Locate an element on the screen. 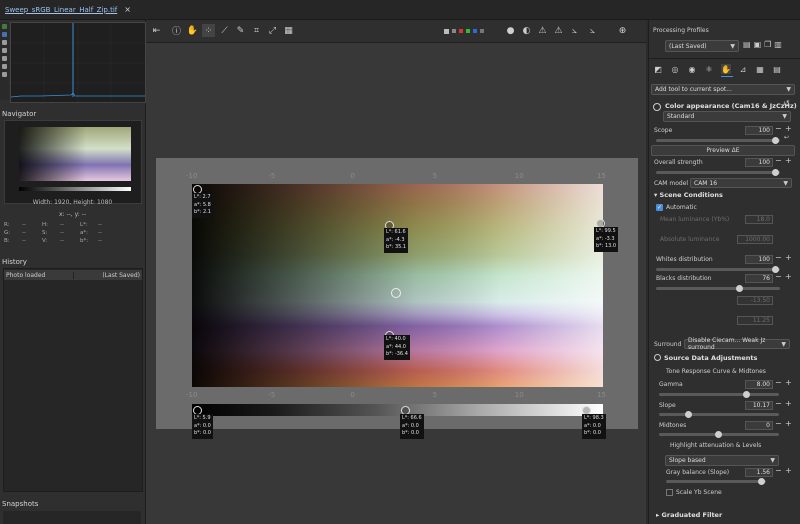  crop-icon: ⌗ is located at coordinates (256, 30).